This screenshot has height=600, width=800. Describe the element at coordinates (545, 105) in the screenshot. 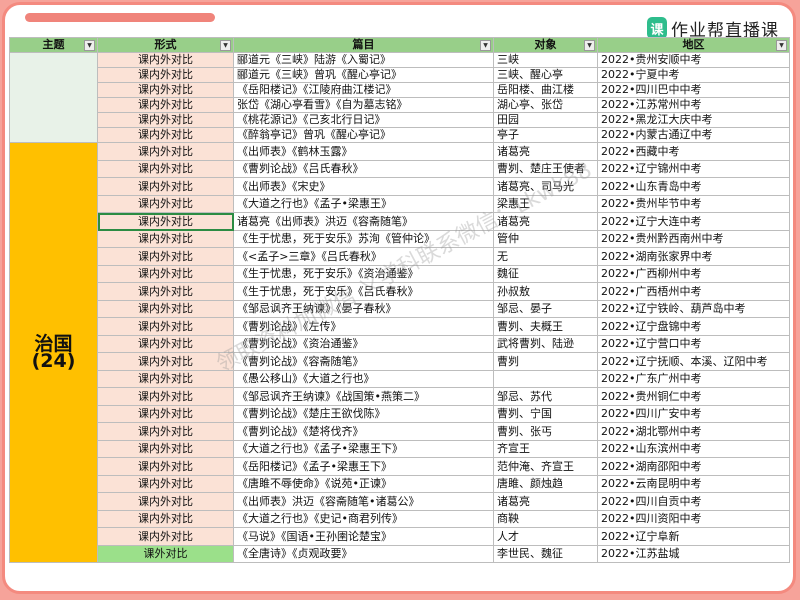

I see `target-cell: 湖心亭、张岱` at that location.